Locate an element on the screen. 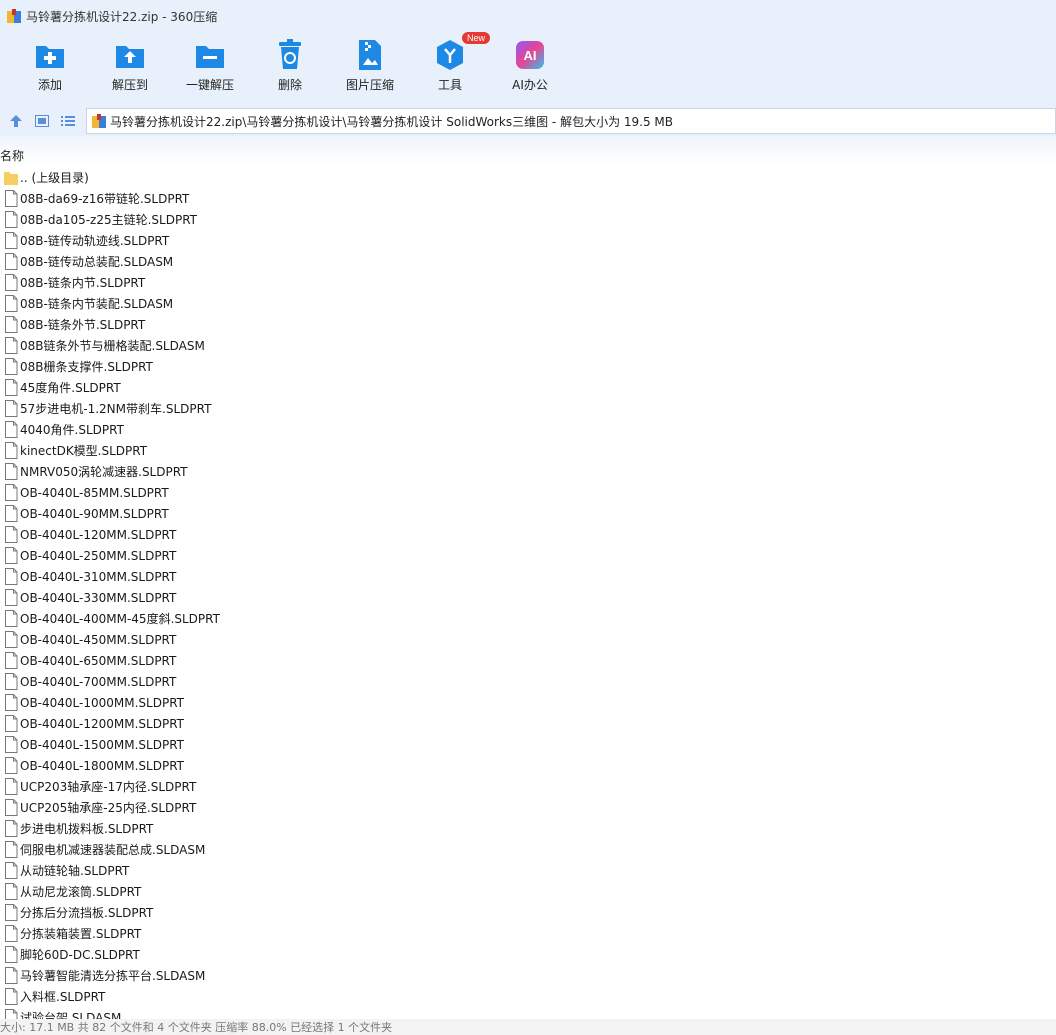 The image size is (1056, 1035). extract-to-button: 解压到 is located at coordinates (130, 69).